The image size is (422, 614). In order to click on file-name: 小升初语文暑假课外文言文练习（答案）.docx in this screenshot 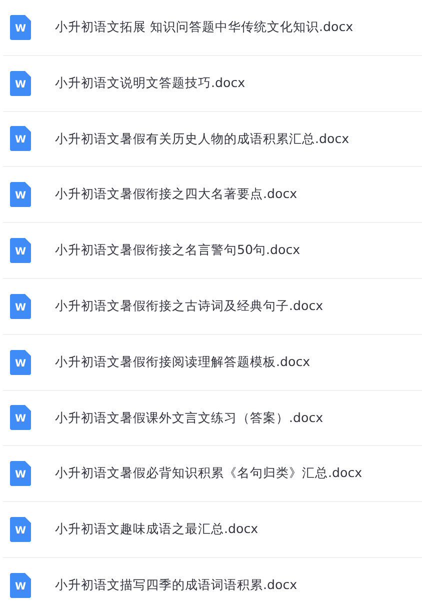, I will do `click(189, 418)`.